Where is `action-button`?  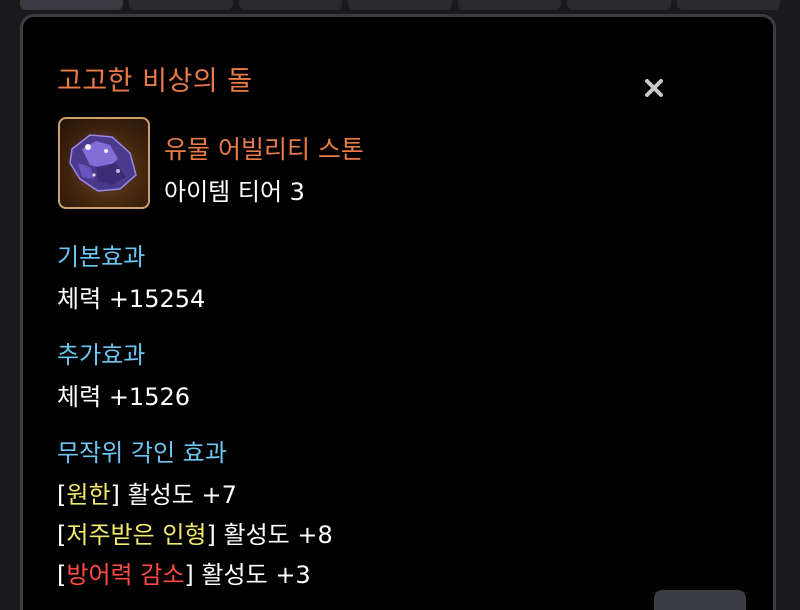 action-button is located at coordinates (700, 600).